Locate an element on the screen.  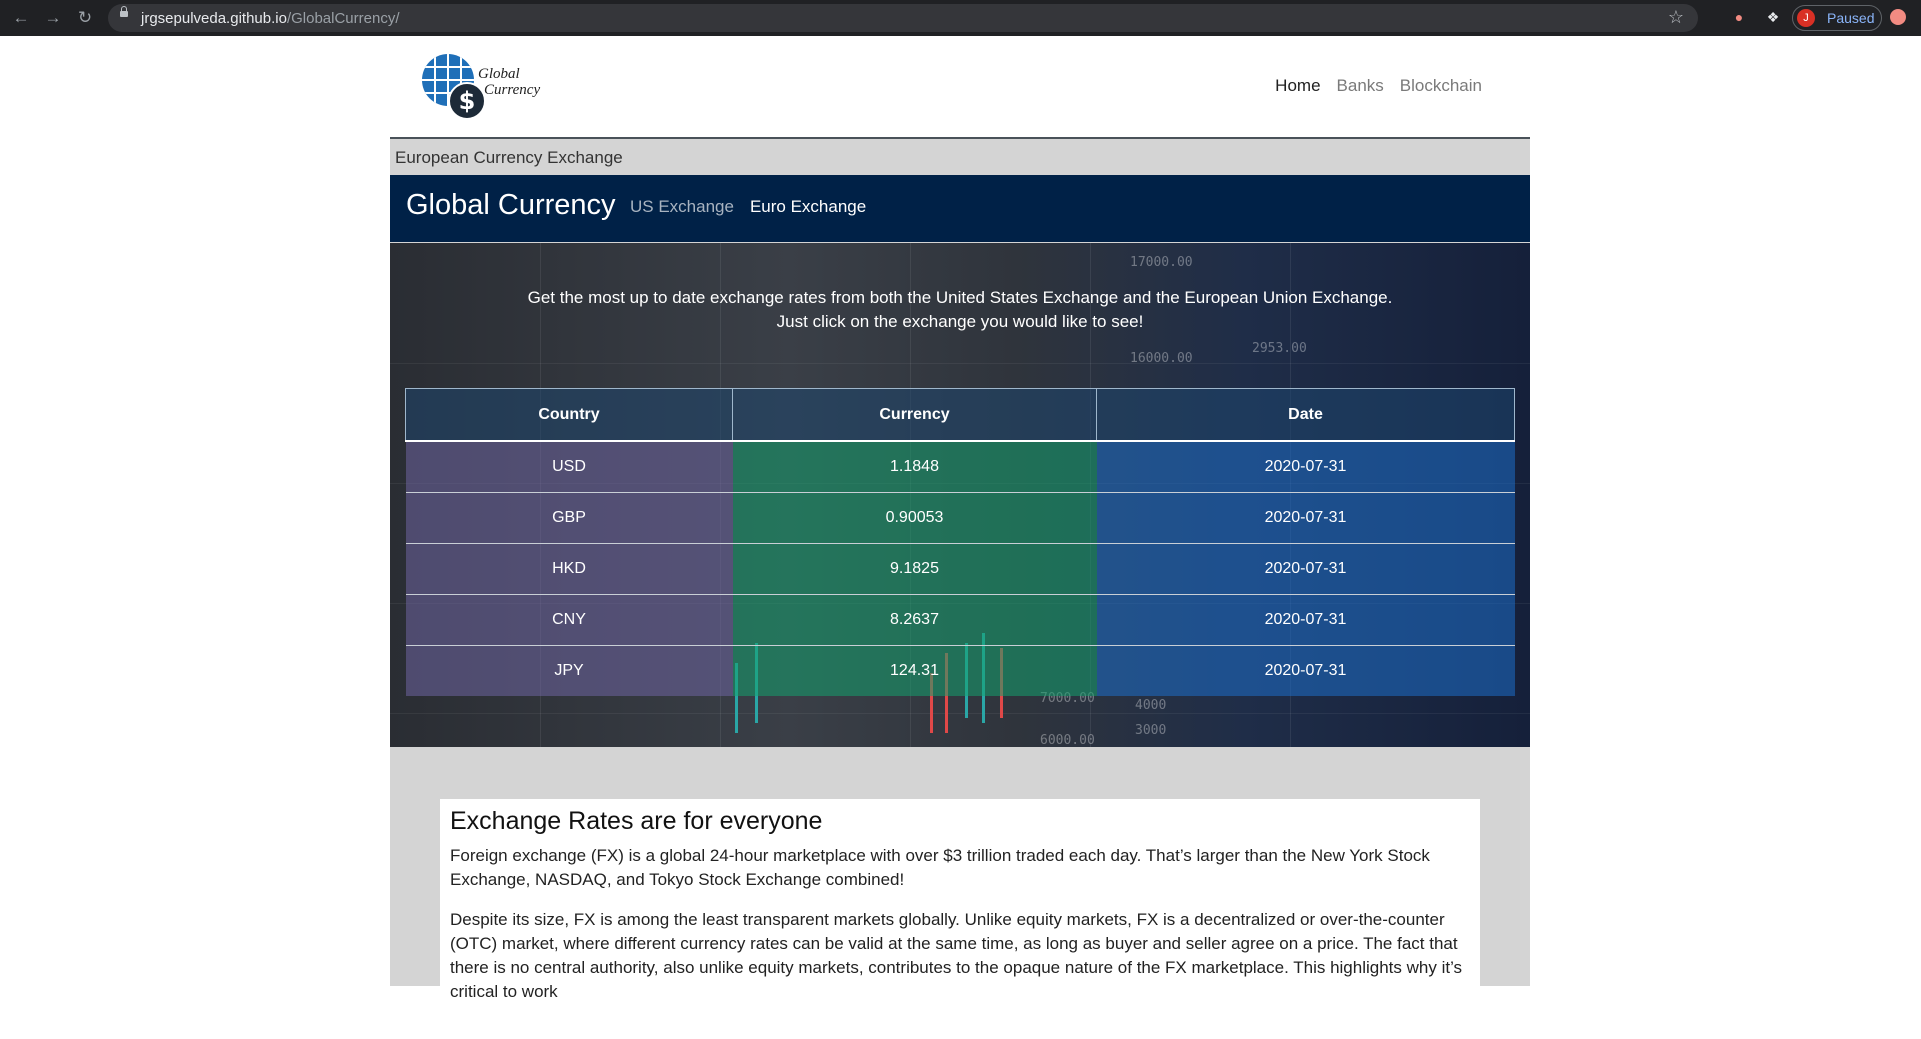
logo-text: Global Currency is located at coordinates (509, 82).